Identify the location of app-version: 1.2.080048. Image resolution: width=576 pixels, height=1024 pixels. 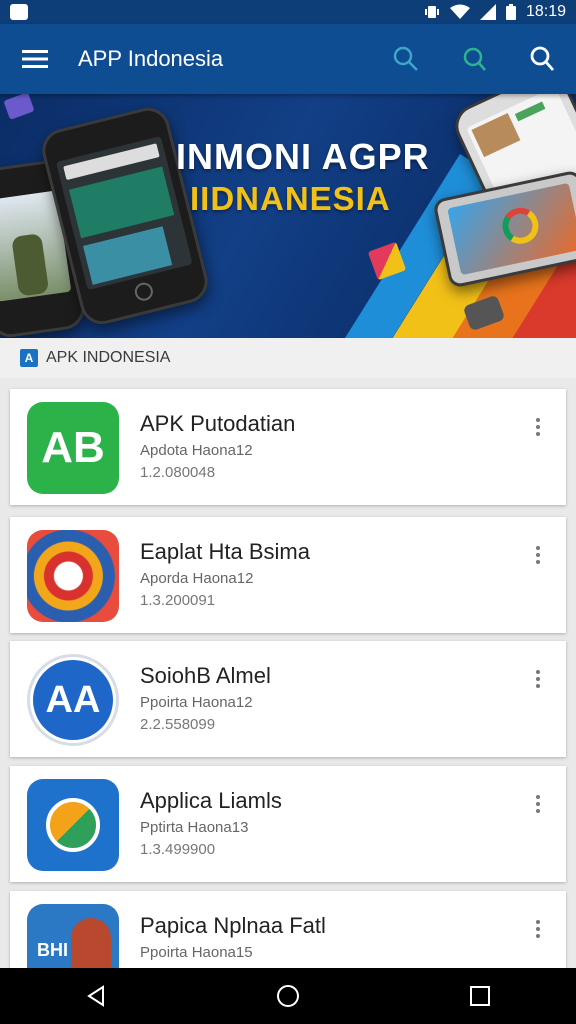
(178, 472).